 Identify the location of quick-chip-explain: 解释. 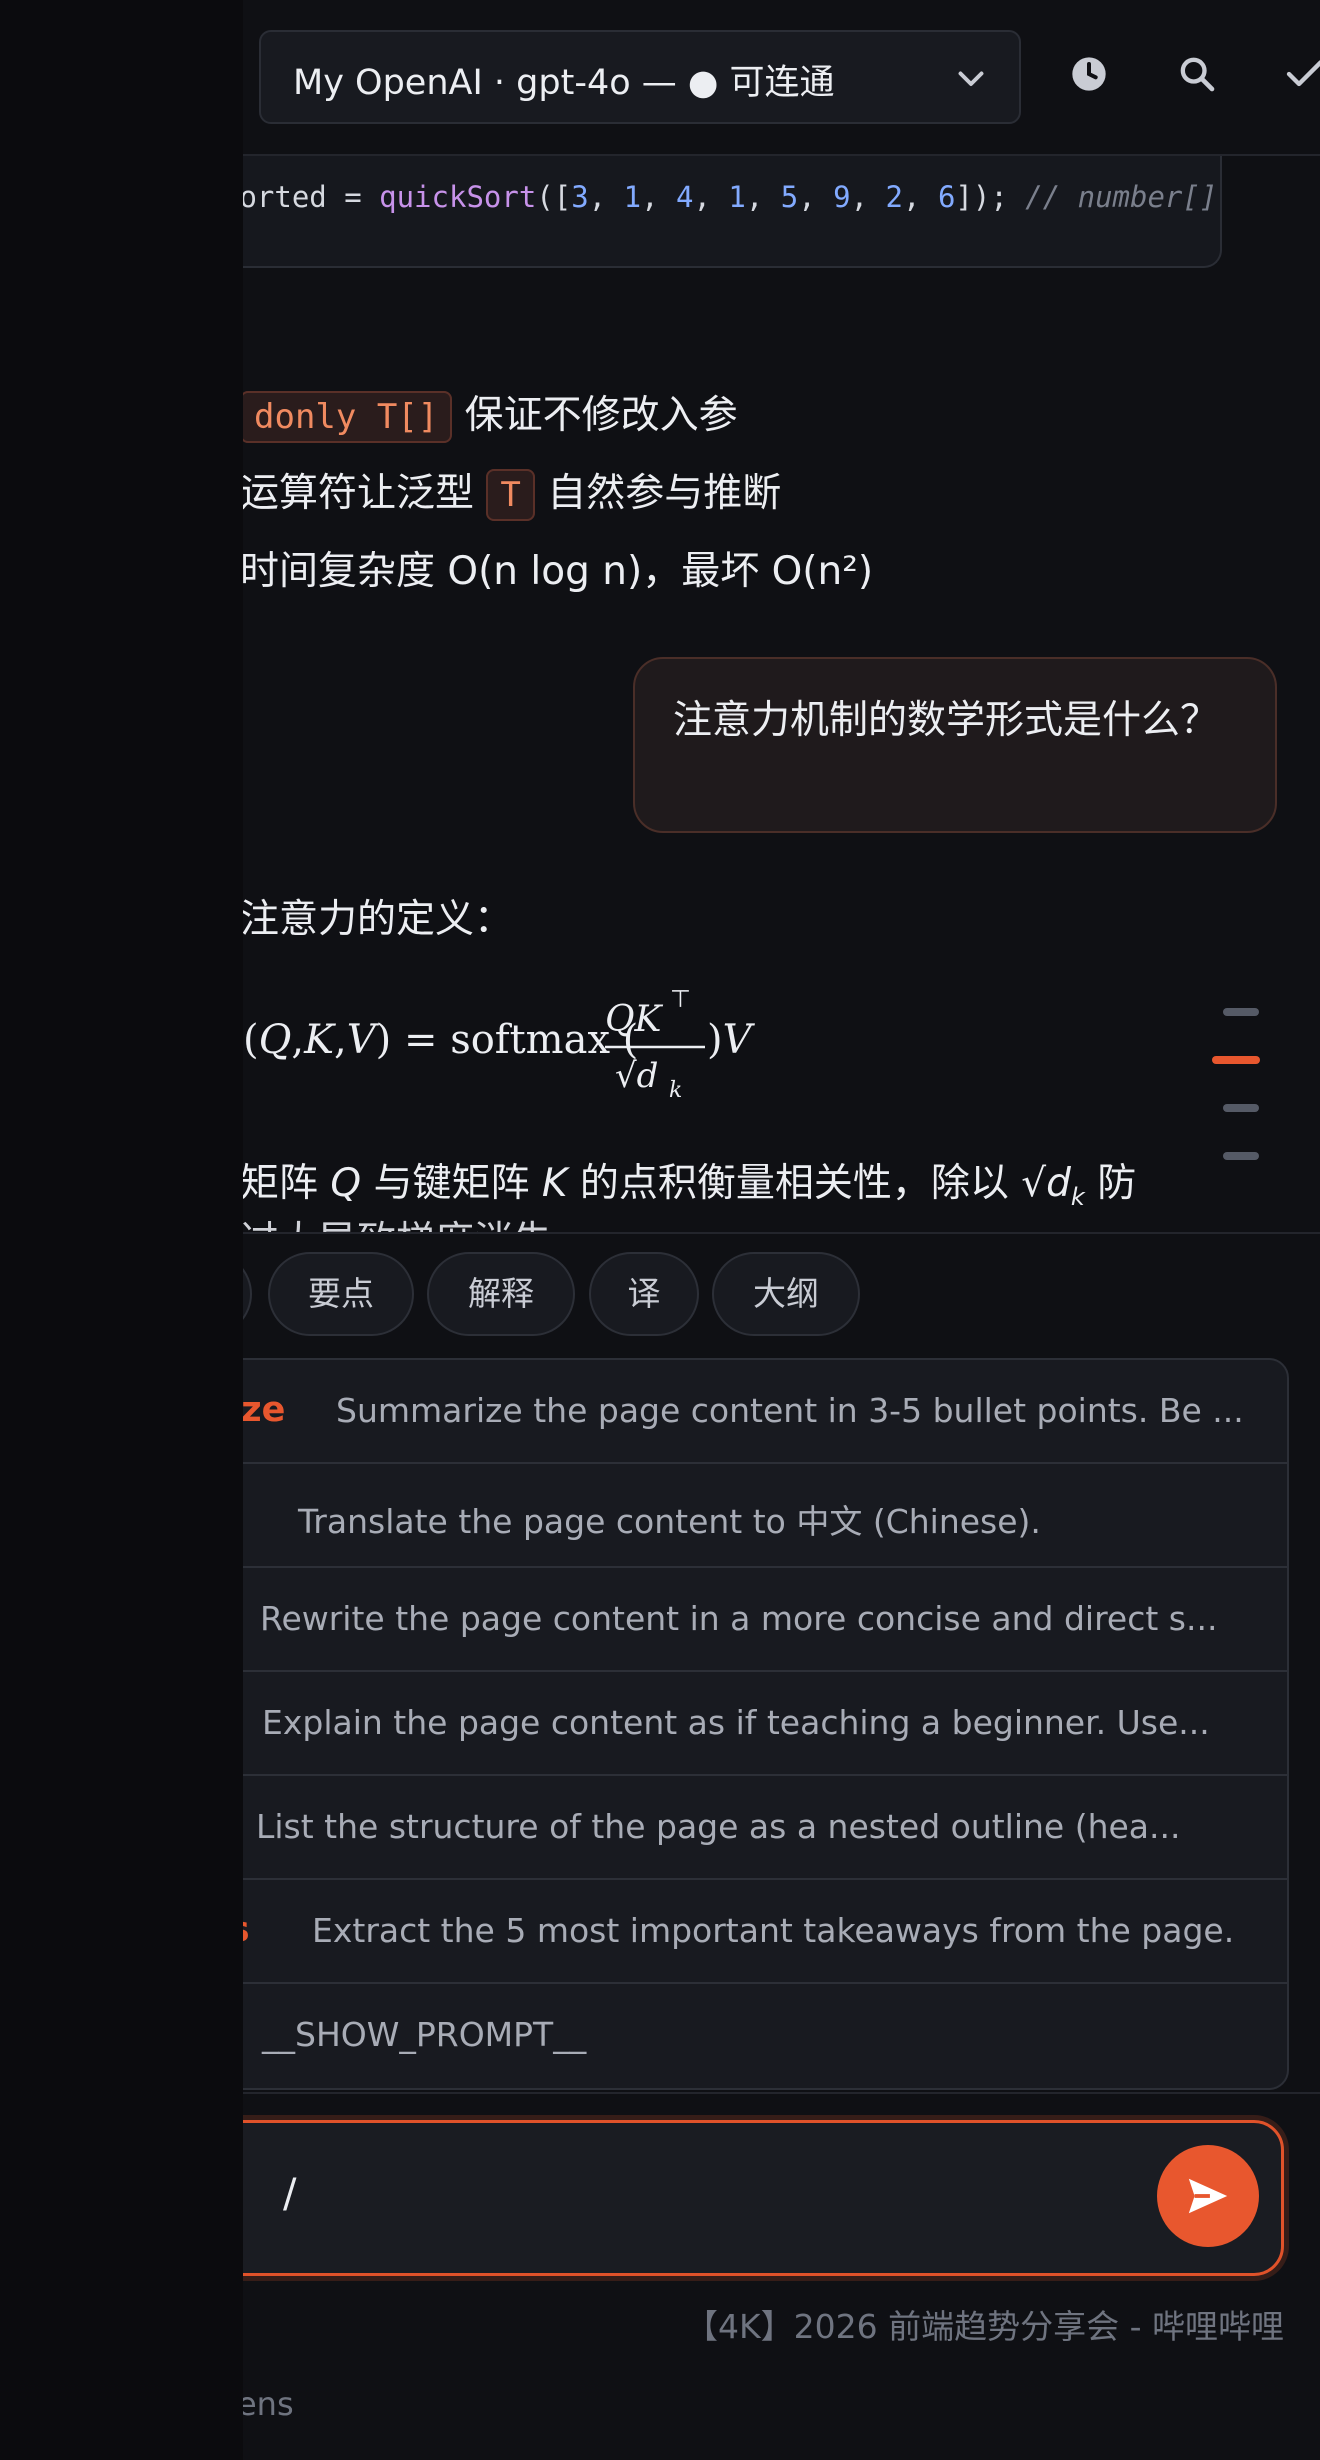
(501, 1294).